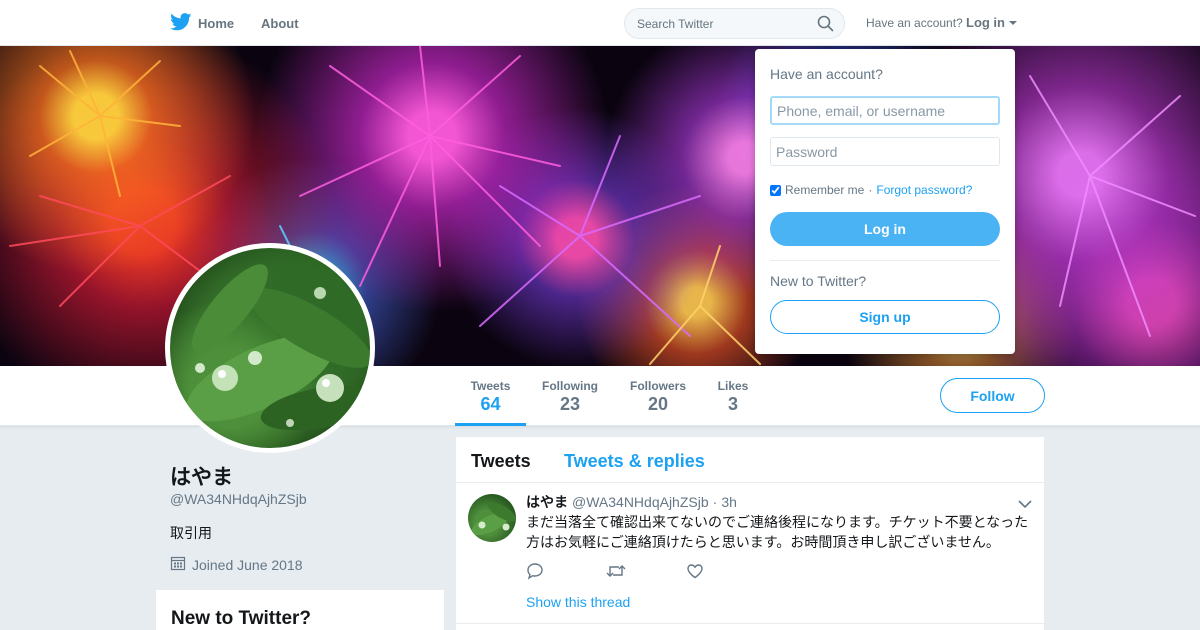 The width and height of the screenshot is (1200, 630). Describe the element at coordinates (490, 386) in the screenshot. I see `stat-label: Tweets` at that location.